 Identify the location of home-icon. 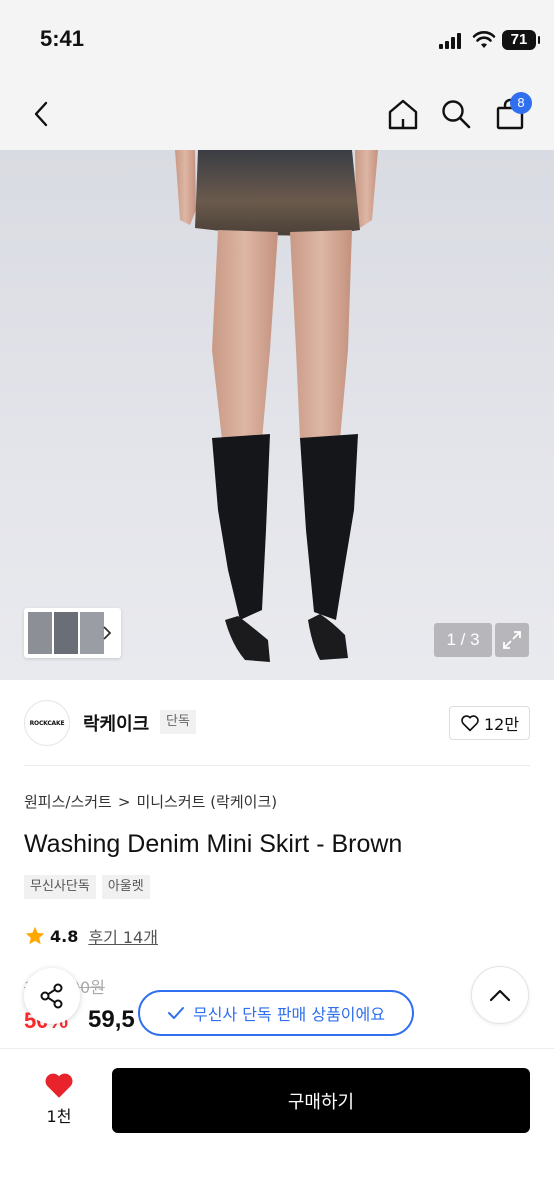
(403, 114).